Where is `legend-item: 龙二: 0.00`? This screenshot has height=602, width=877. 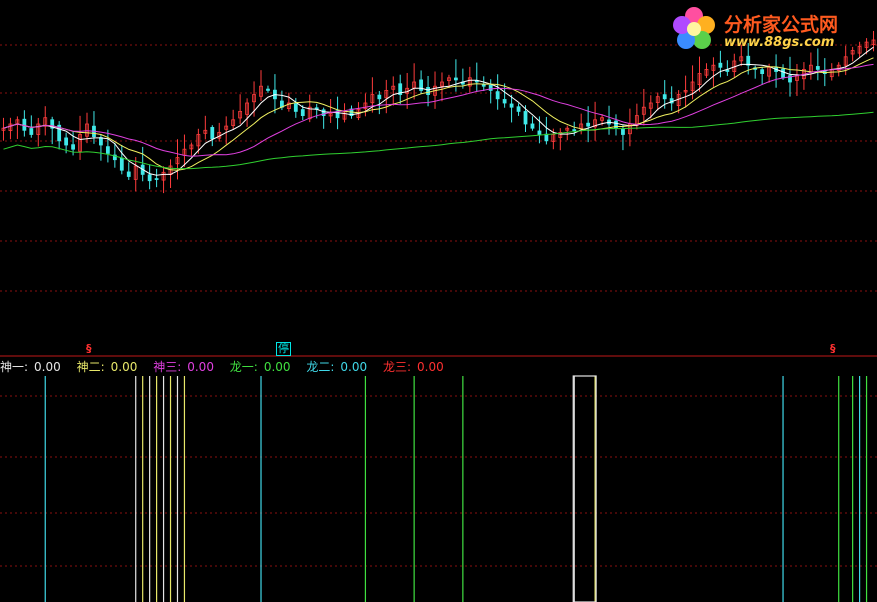 legend-item: 龙二: 0.00 is located at coordinates (339, 367).